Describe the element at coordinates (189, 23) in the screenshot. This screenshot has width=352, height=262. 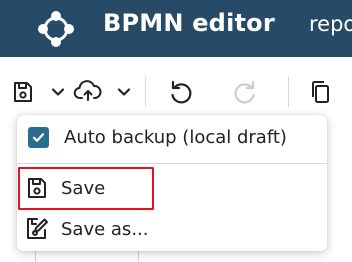
I see `app-title: BPMN editor` at that location.